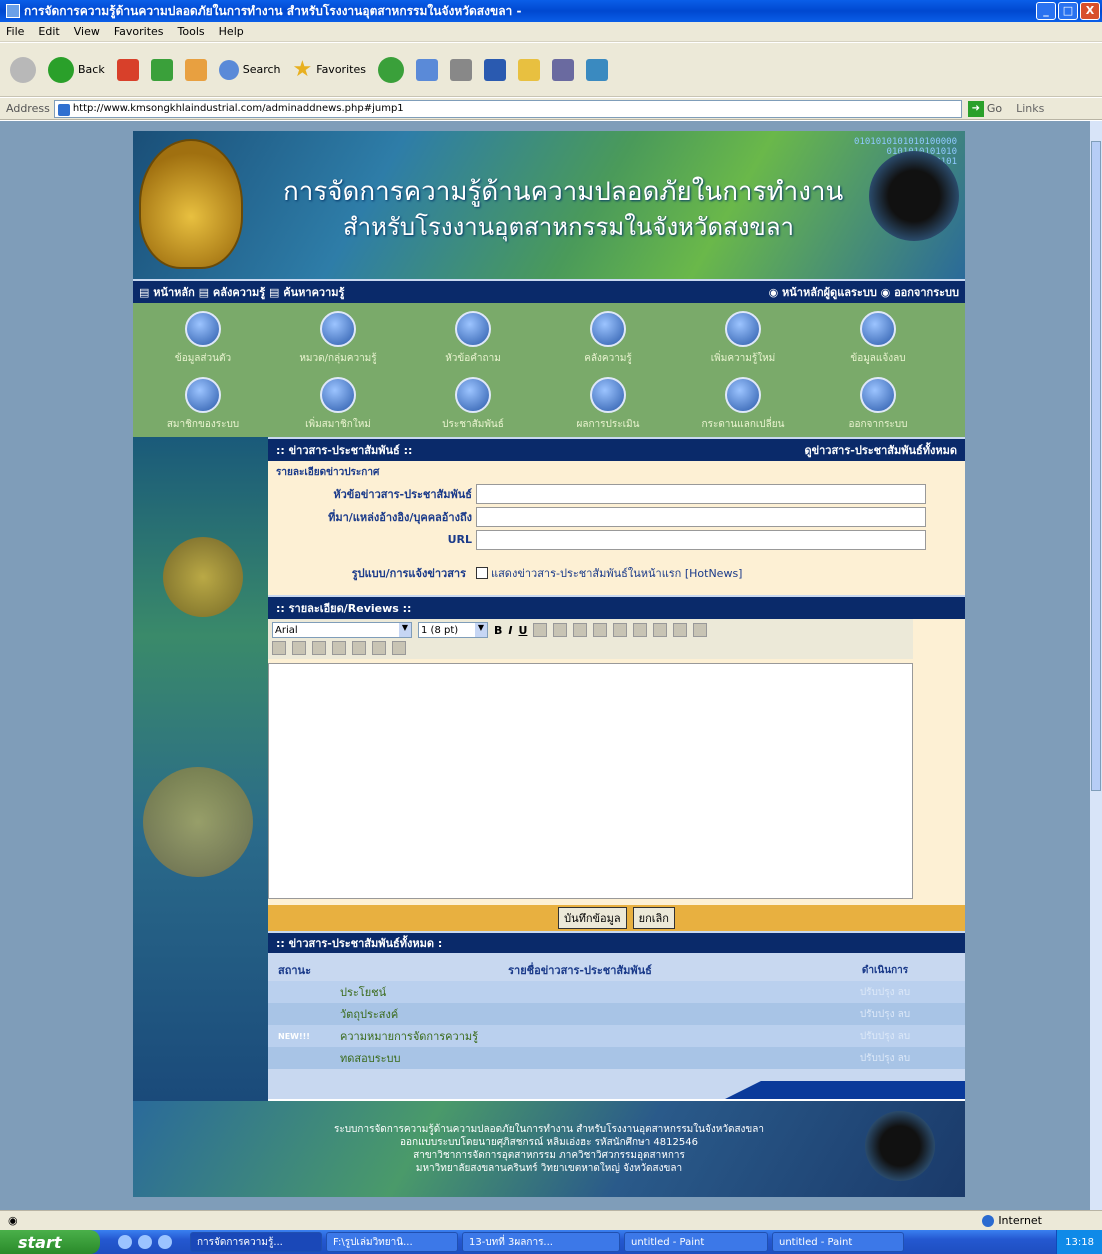 The image size is (1102, 1254). Describe the element at coordinates (48, 31) in the screenshot. I see `menu-edit: Edit` at that location.